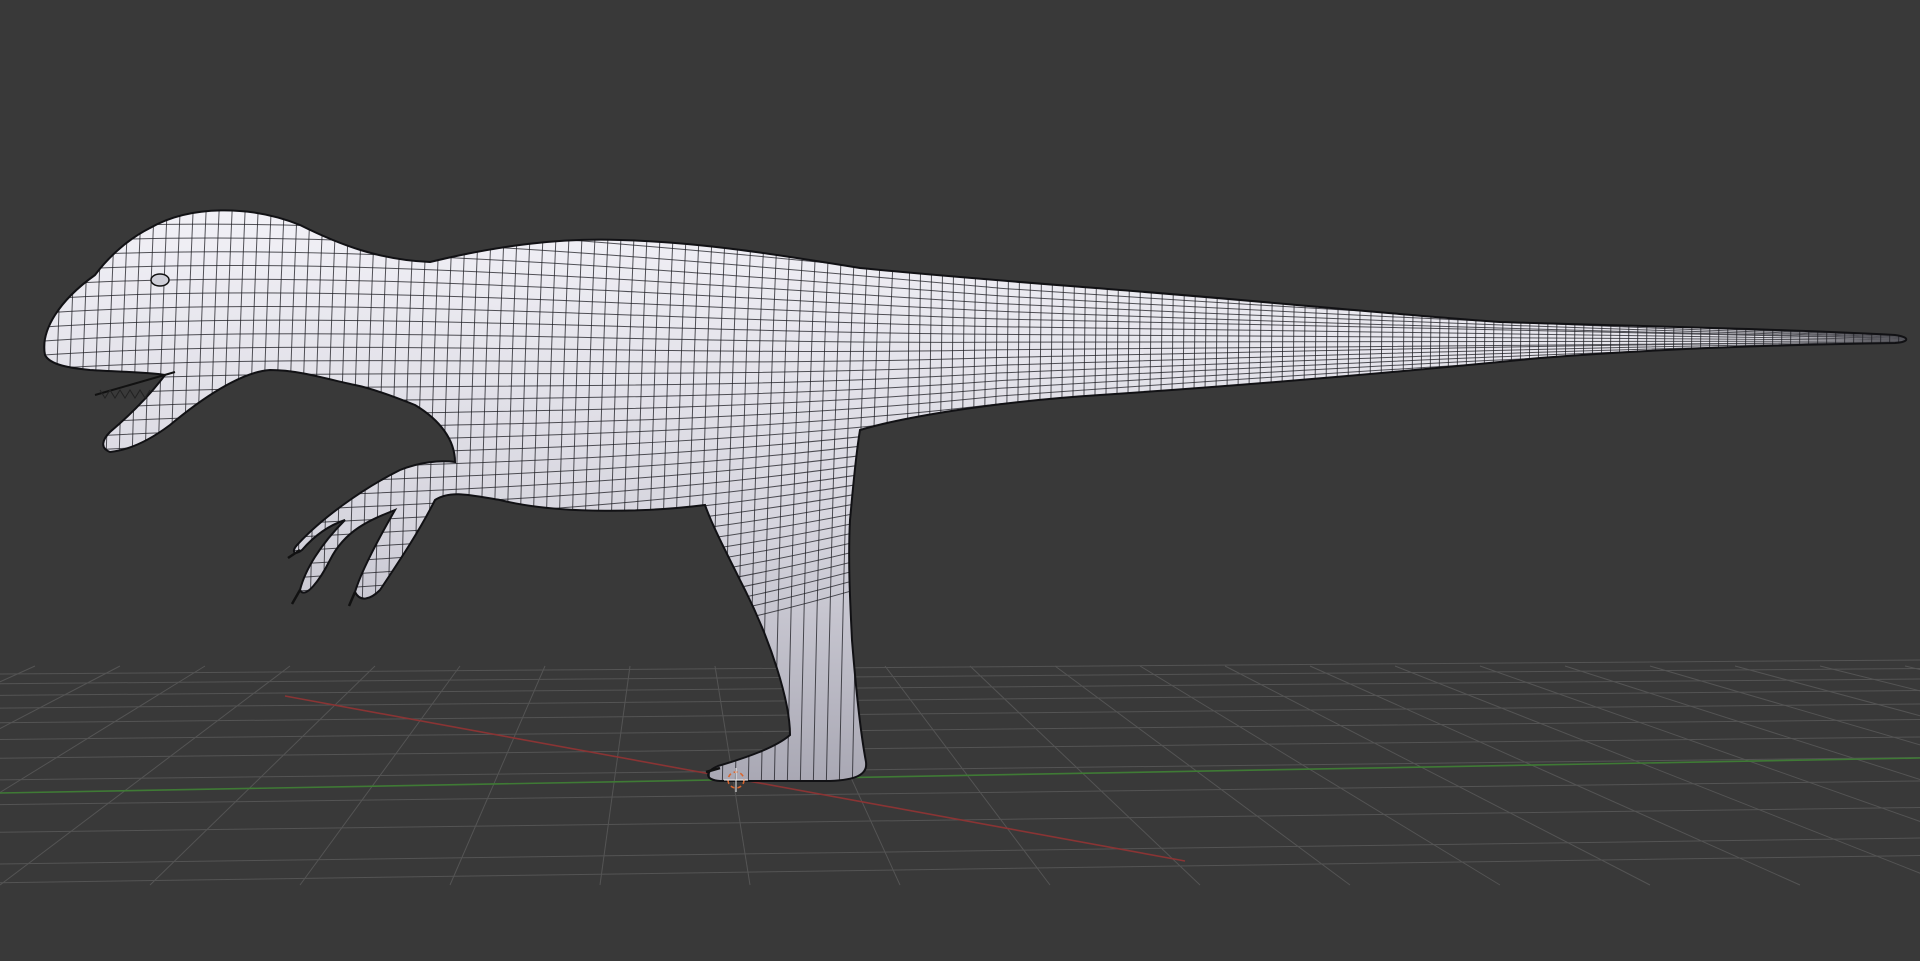 The width and height of the screenshot is (1920, 961). Describe the element at coordinates (504, 661) in the screenshot. I see `claws` at that location.